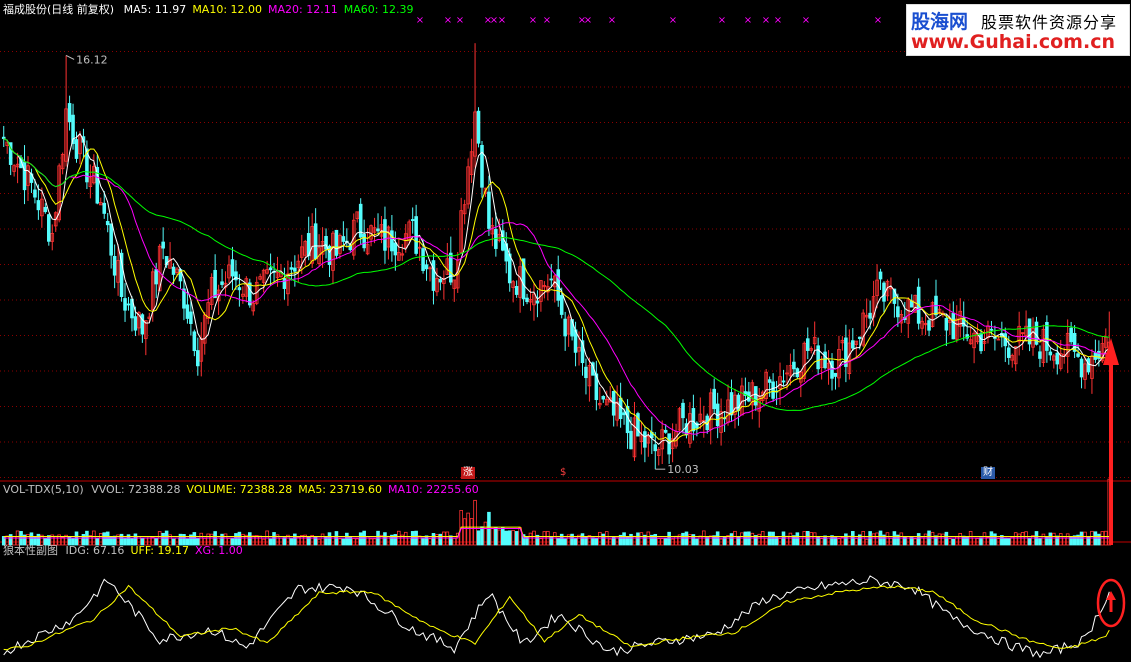 The height and width of the screenshot is (662, 1131). What do you see at coordinates (468, 473) in the screenshot?
I see `event-mark-limit-up: 涨` at bounding box center [468, 473].